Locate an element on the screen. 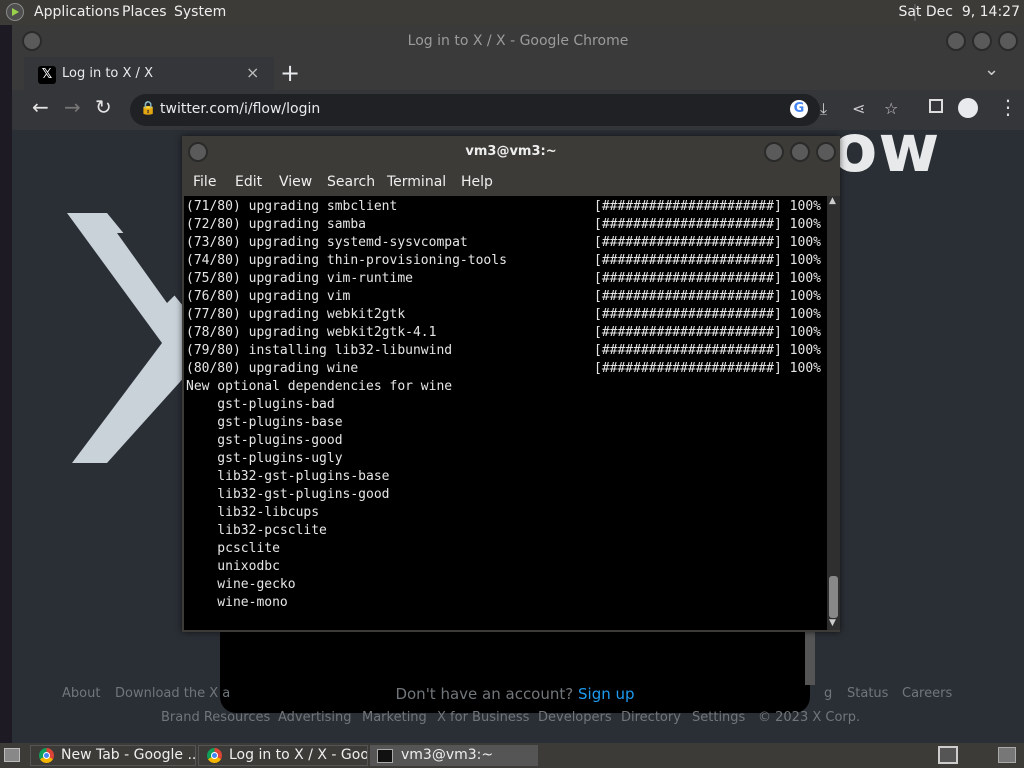  terminal-menu-help: Help is located at coordinates (477, 182).